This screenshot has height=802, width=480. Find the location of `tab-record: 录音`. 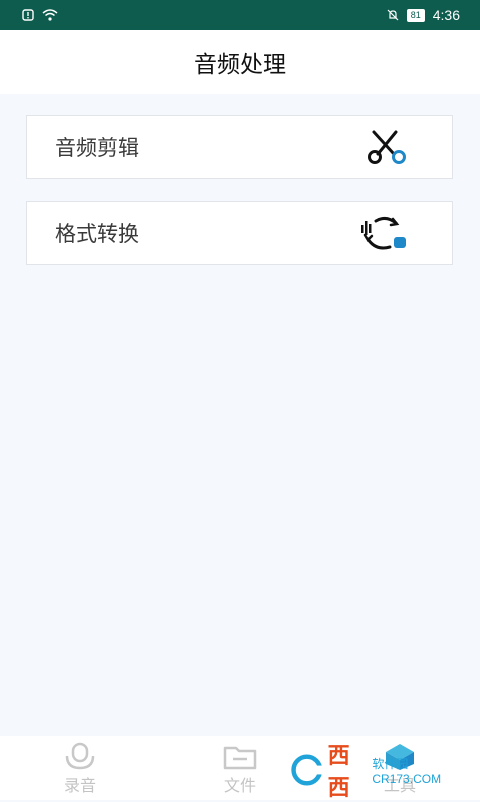

tab-record: 录音 is located at coordinates (80, 768).